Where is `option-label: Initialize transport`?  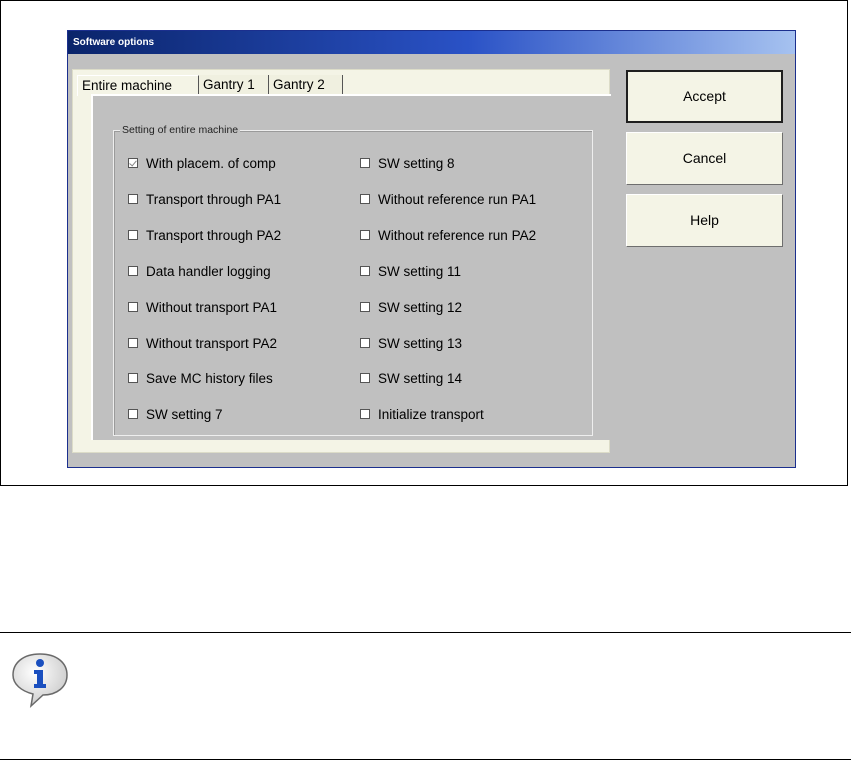 option-label: Initialize transport is located at coordinates (431, 414).